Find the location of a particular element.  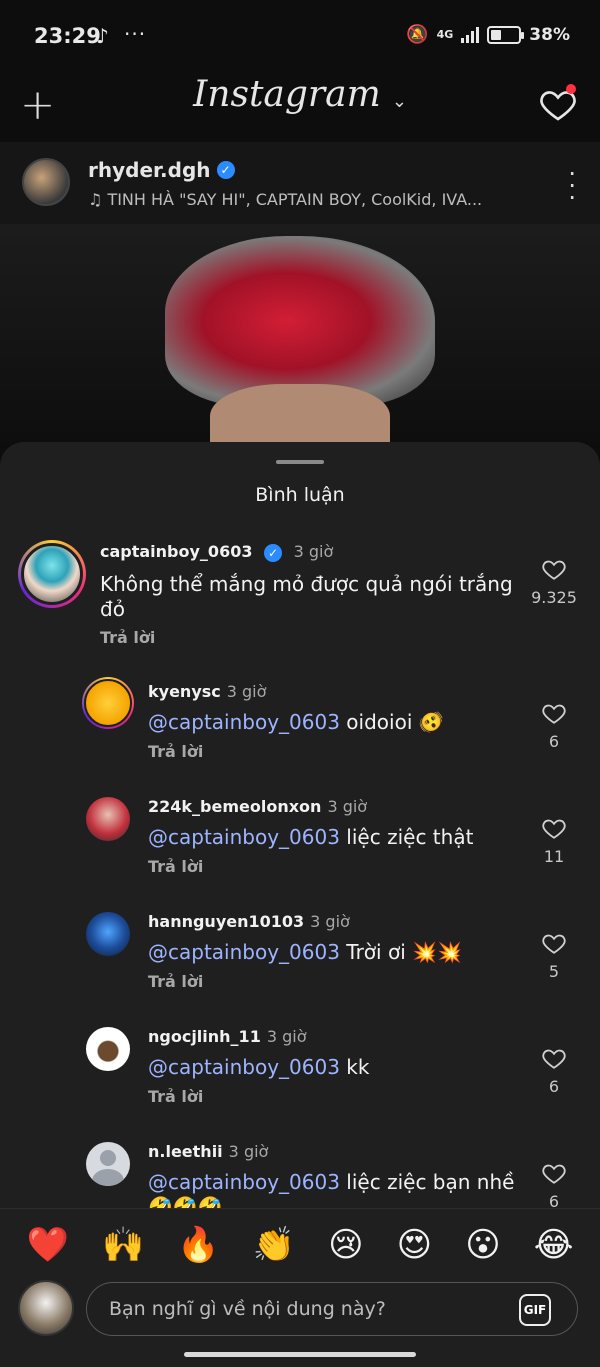

like-count: 6 is located at coordinates (554, 1200).